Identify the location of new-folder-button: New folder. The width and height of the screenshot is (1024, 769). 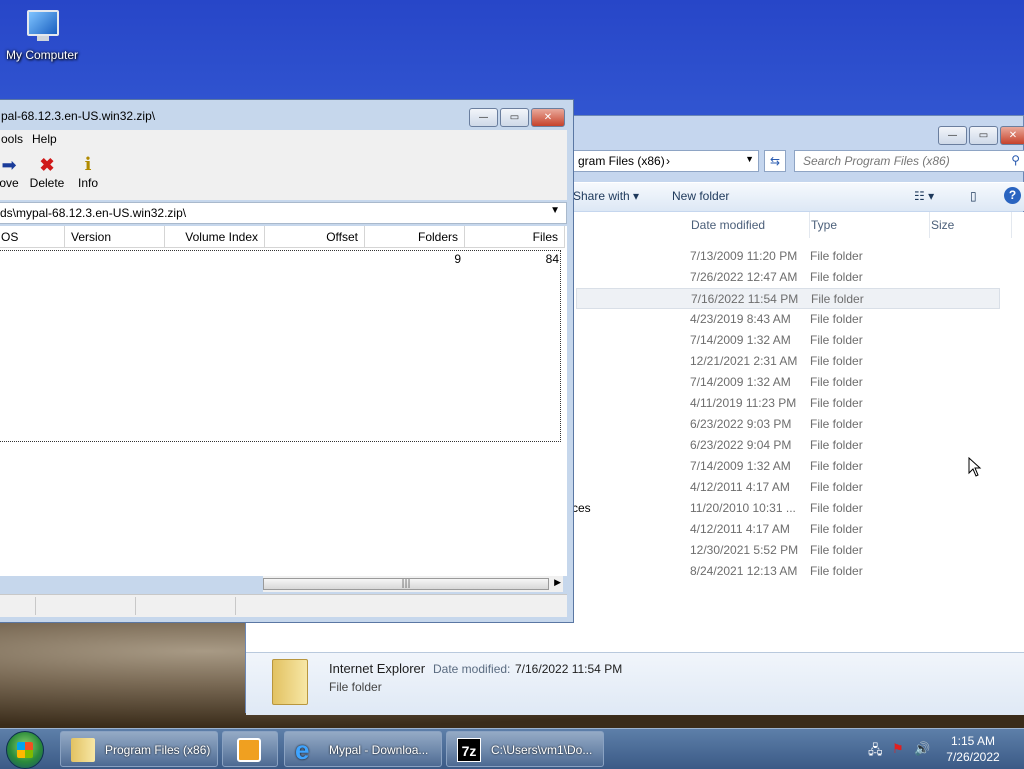
(700, 196).